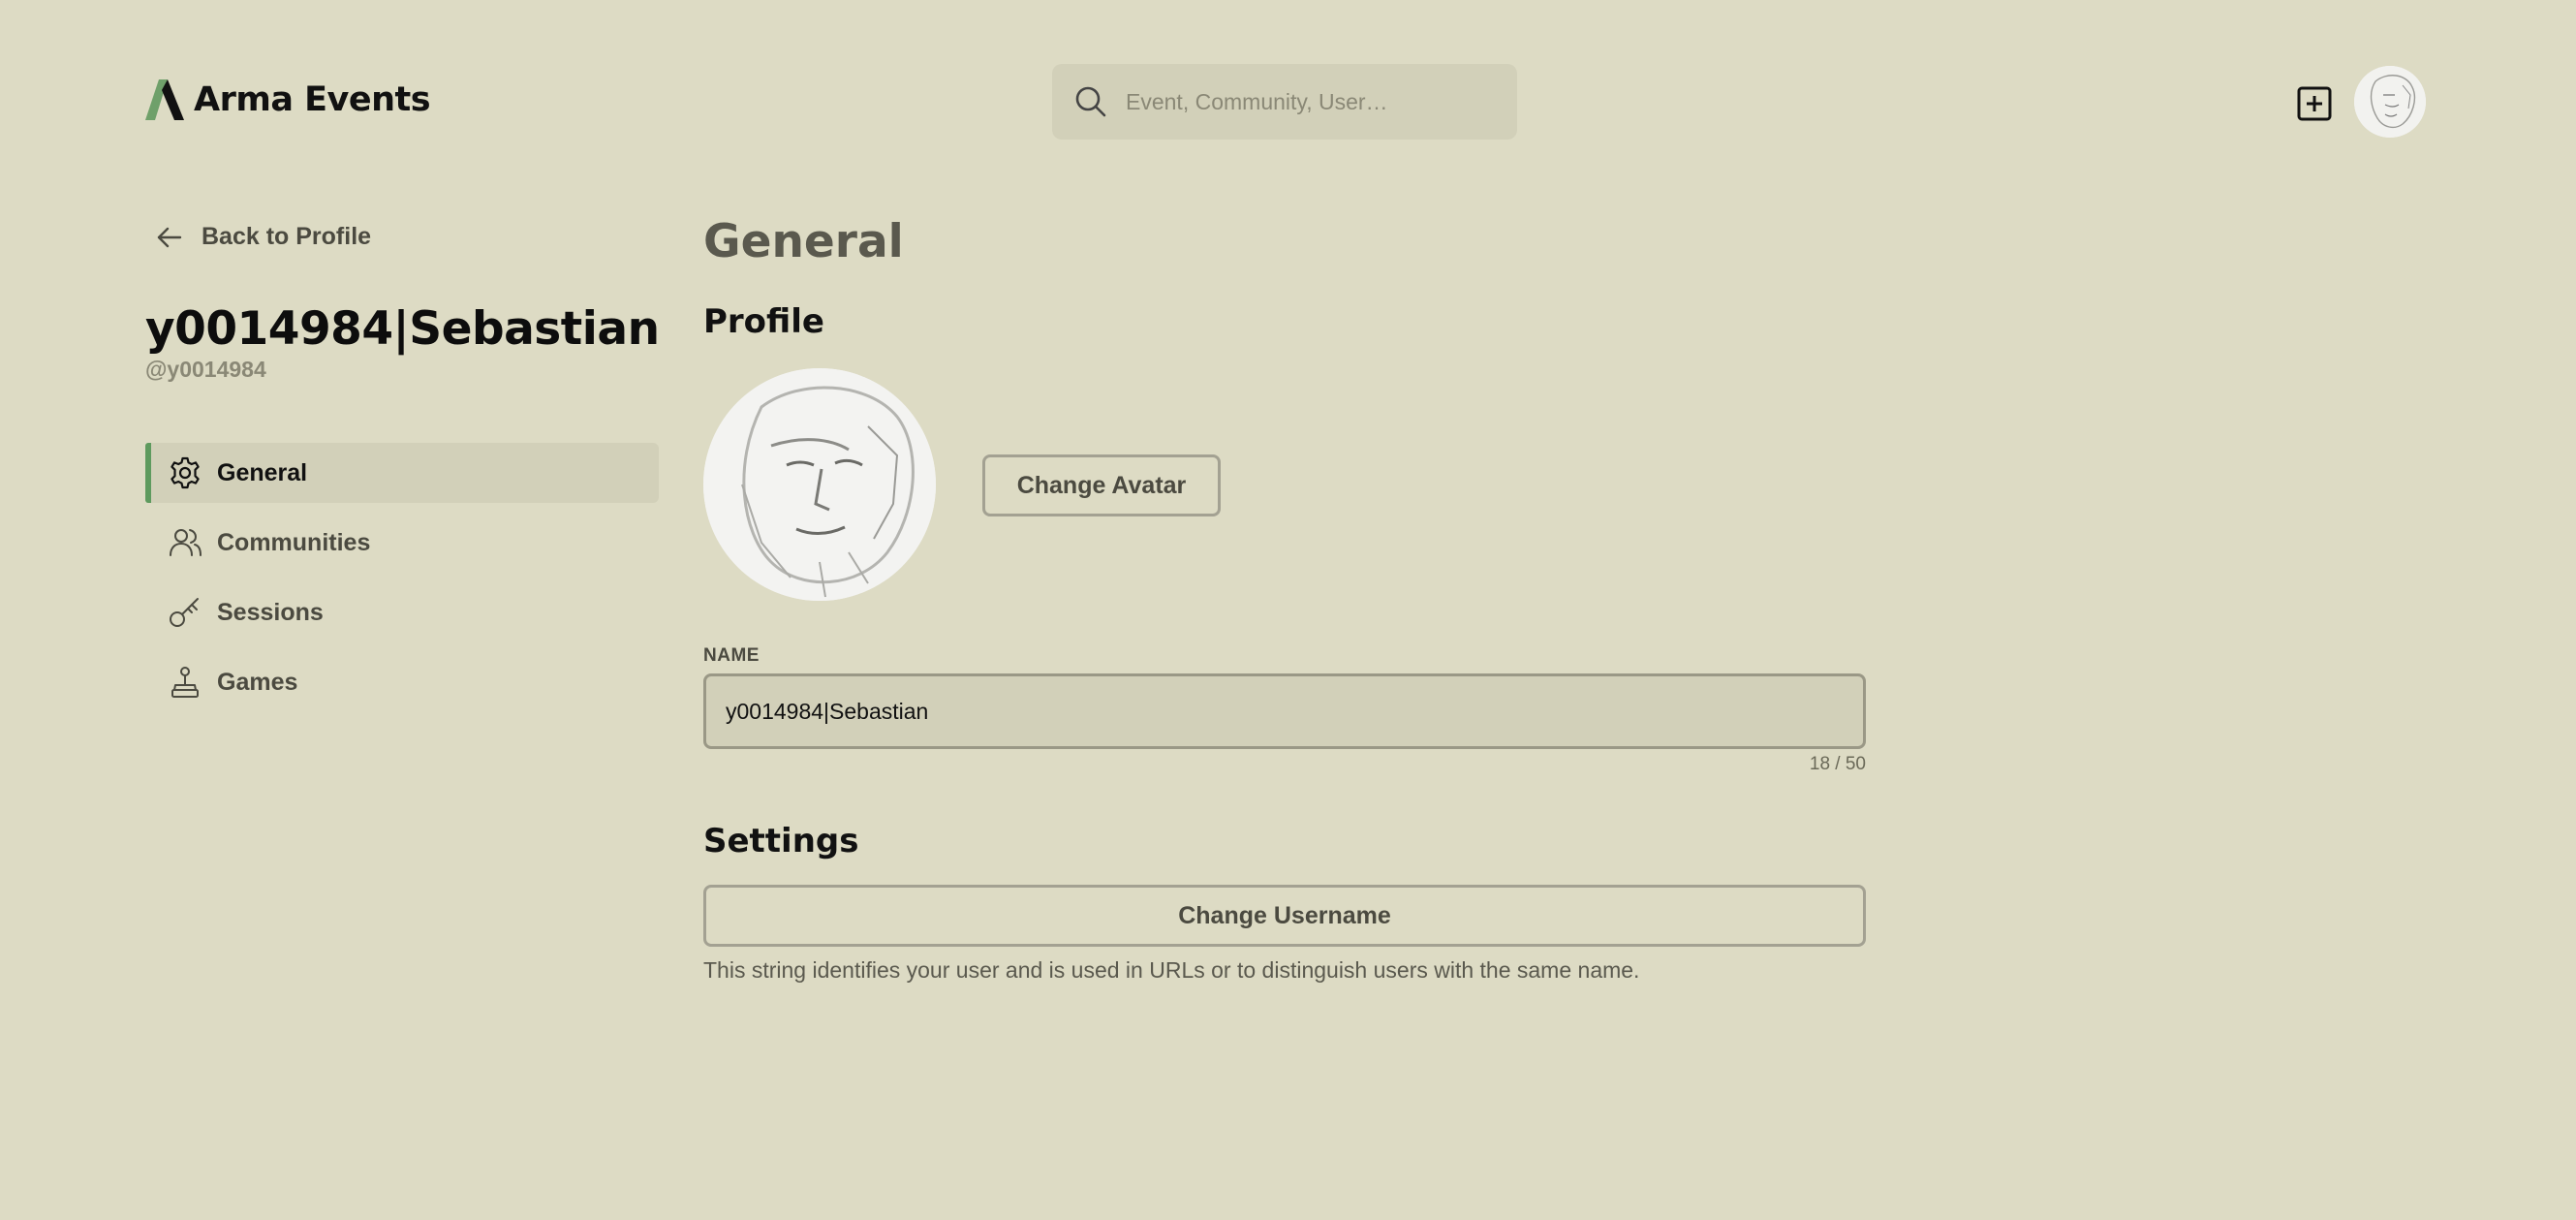 The width and height of the screenshot is (2576, 1220). What do you see at coordinates (262, 472) in the screenshot?
I see `nav-label: General` at bounding box center [262, 472].